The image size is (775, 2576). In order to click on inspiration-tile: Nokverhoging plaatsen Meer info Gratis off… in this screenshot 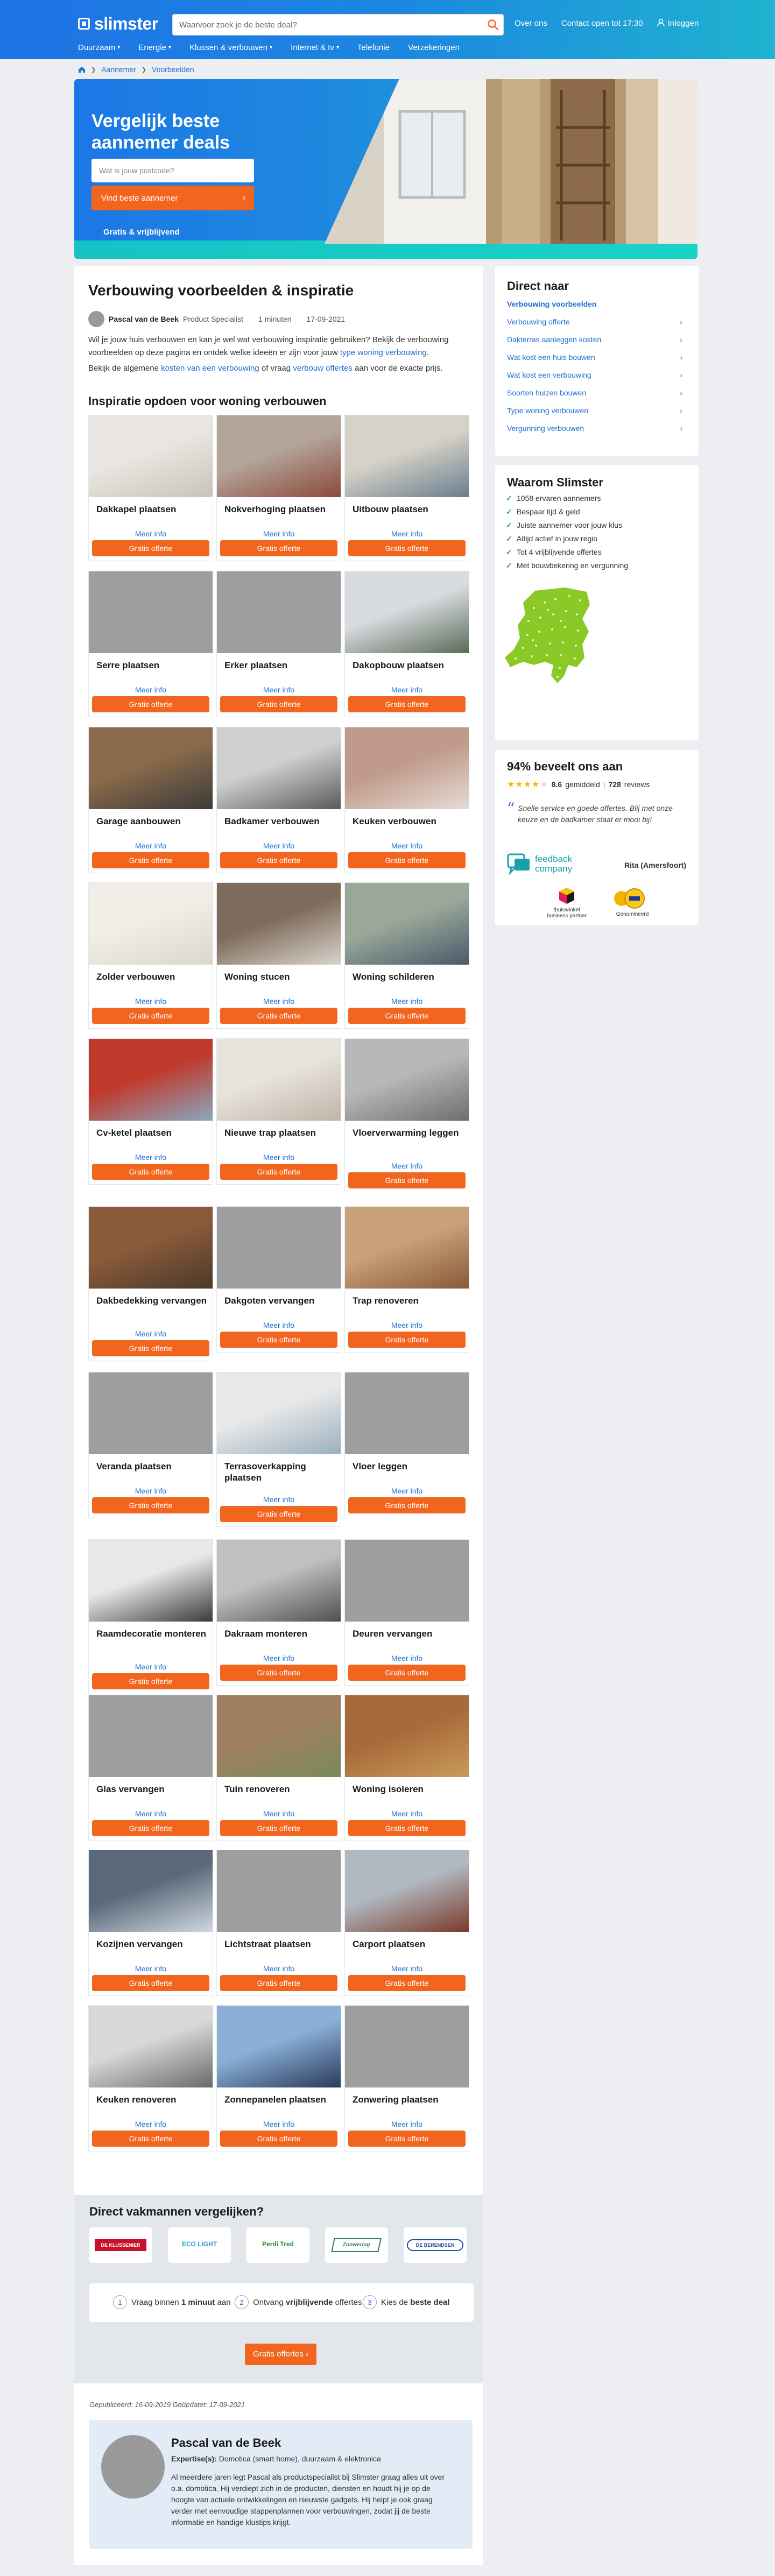, I will do `click(278, 488)`.